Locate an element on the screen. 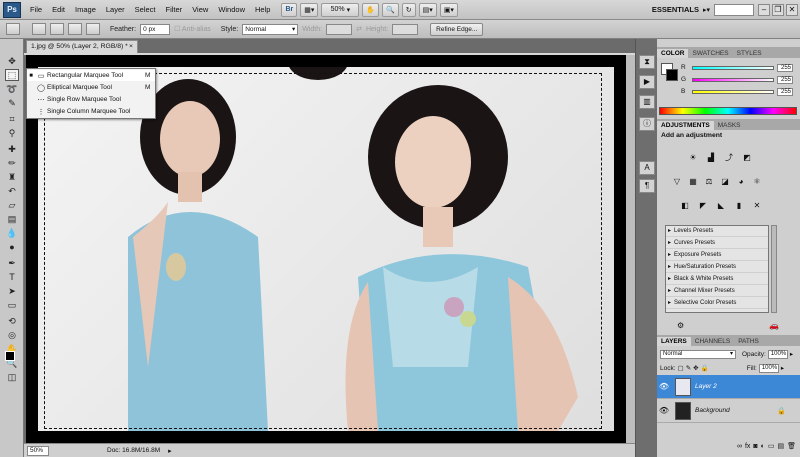 The height and width of the screenshot is (457, 800). restore-button: ❐ is located at coordinates (778, 9).